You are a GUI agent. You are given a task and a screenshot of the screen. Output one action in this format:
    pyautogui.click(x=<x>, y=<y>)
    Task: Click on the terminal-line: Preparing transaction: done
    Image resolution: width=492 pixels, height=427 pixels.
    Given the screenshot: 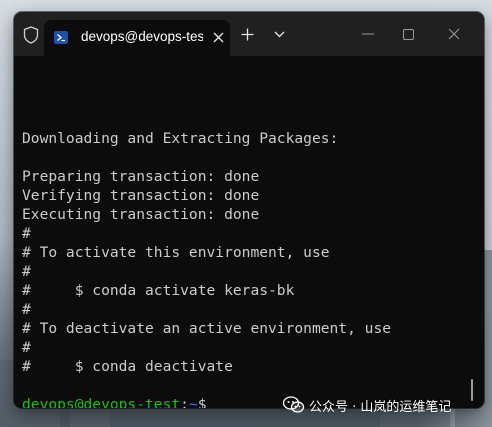 What is the action you would take?
    pyautogui.click(x=141, y=176)
    